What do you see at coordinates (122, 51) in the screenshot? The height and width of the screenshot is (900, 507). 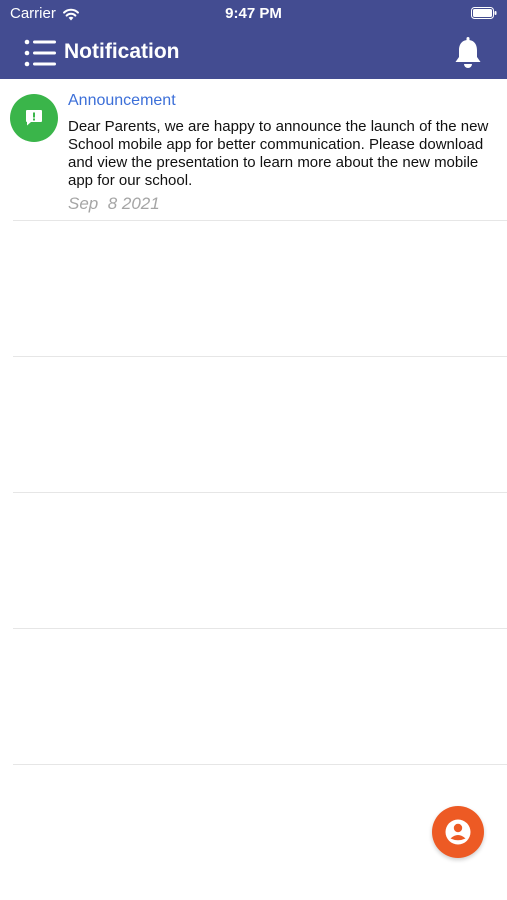 I see `page-title: Notification` at bounding box center [122, 51].